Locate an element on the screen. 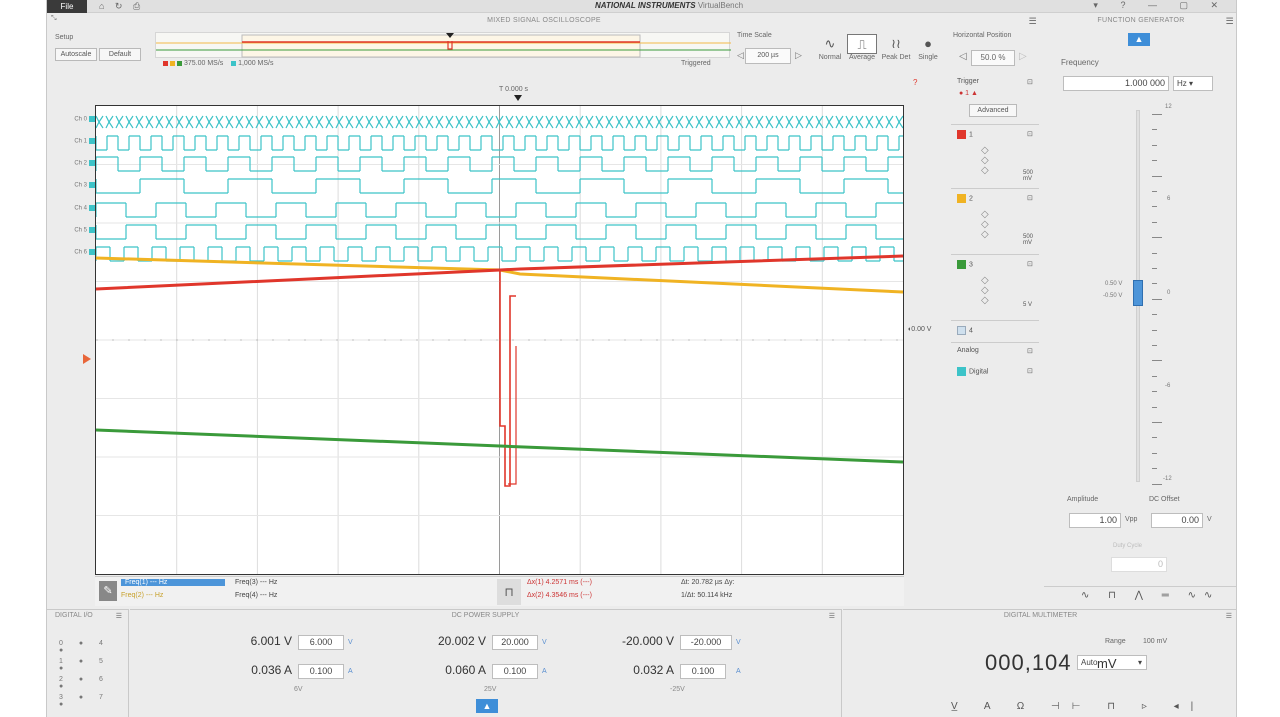  channel-3-header: 3 is located at coordinates (965, 264).